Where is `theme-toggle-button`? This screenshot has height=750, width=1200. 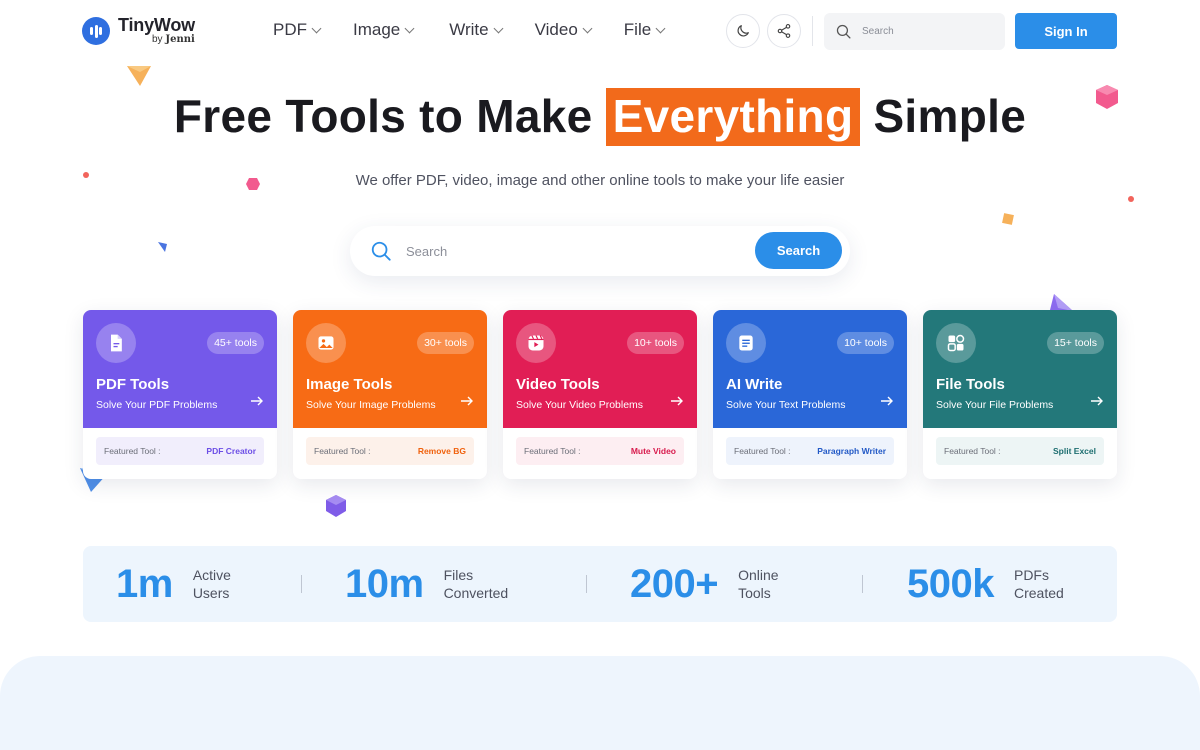 theme-toggle-button is located at coordinates (743, 31).